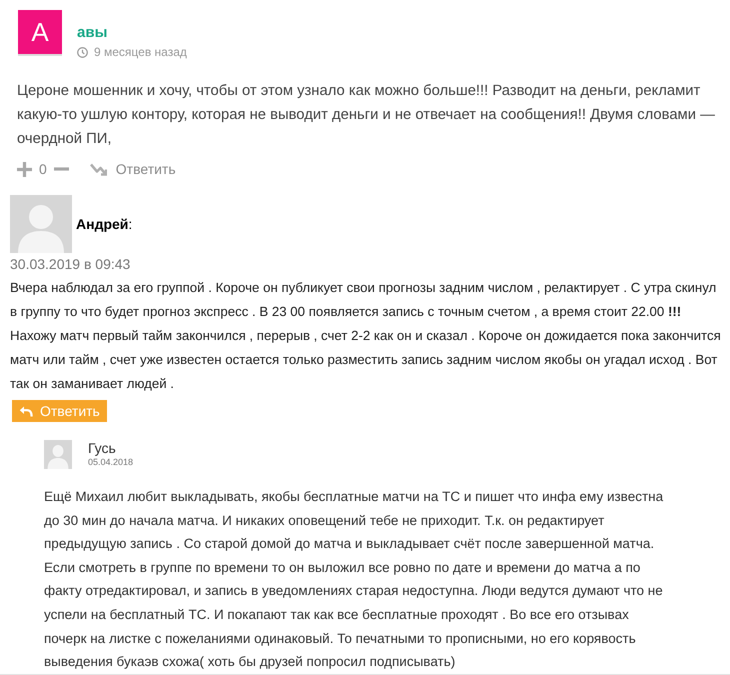 The height and width of the screenshot is (675, 730). I want to click on reply-button: Ответить, so click(59, 411).